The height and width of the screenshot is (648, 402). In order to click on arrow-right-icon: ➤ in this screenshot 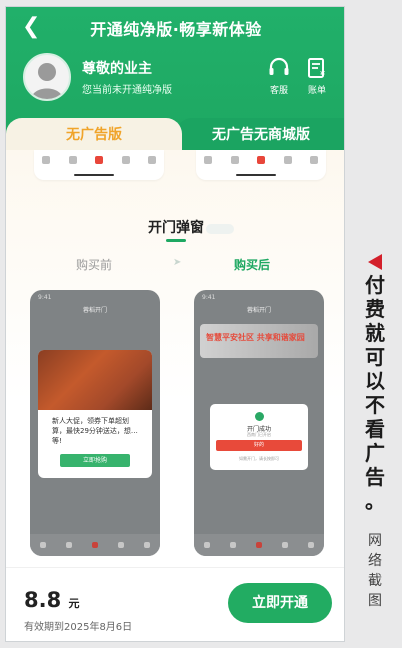, I will do `click(177, 262)`.